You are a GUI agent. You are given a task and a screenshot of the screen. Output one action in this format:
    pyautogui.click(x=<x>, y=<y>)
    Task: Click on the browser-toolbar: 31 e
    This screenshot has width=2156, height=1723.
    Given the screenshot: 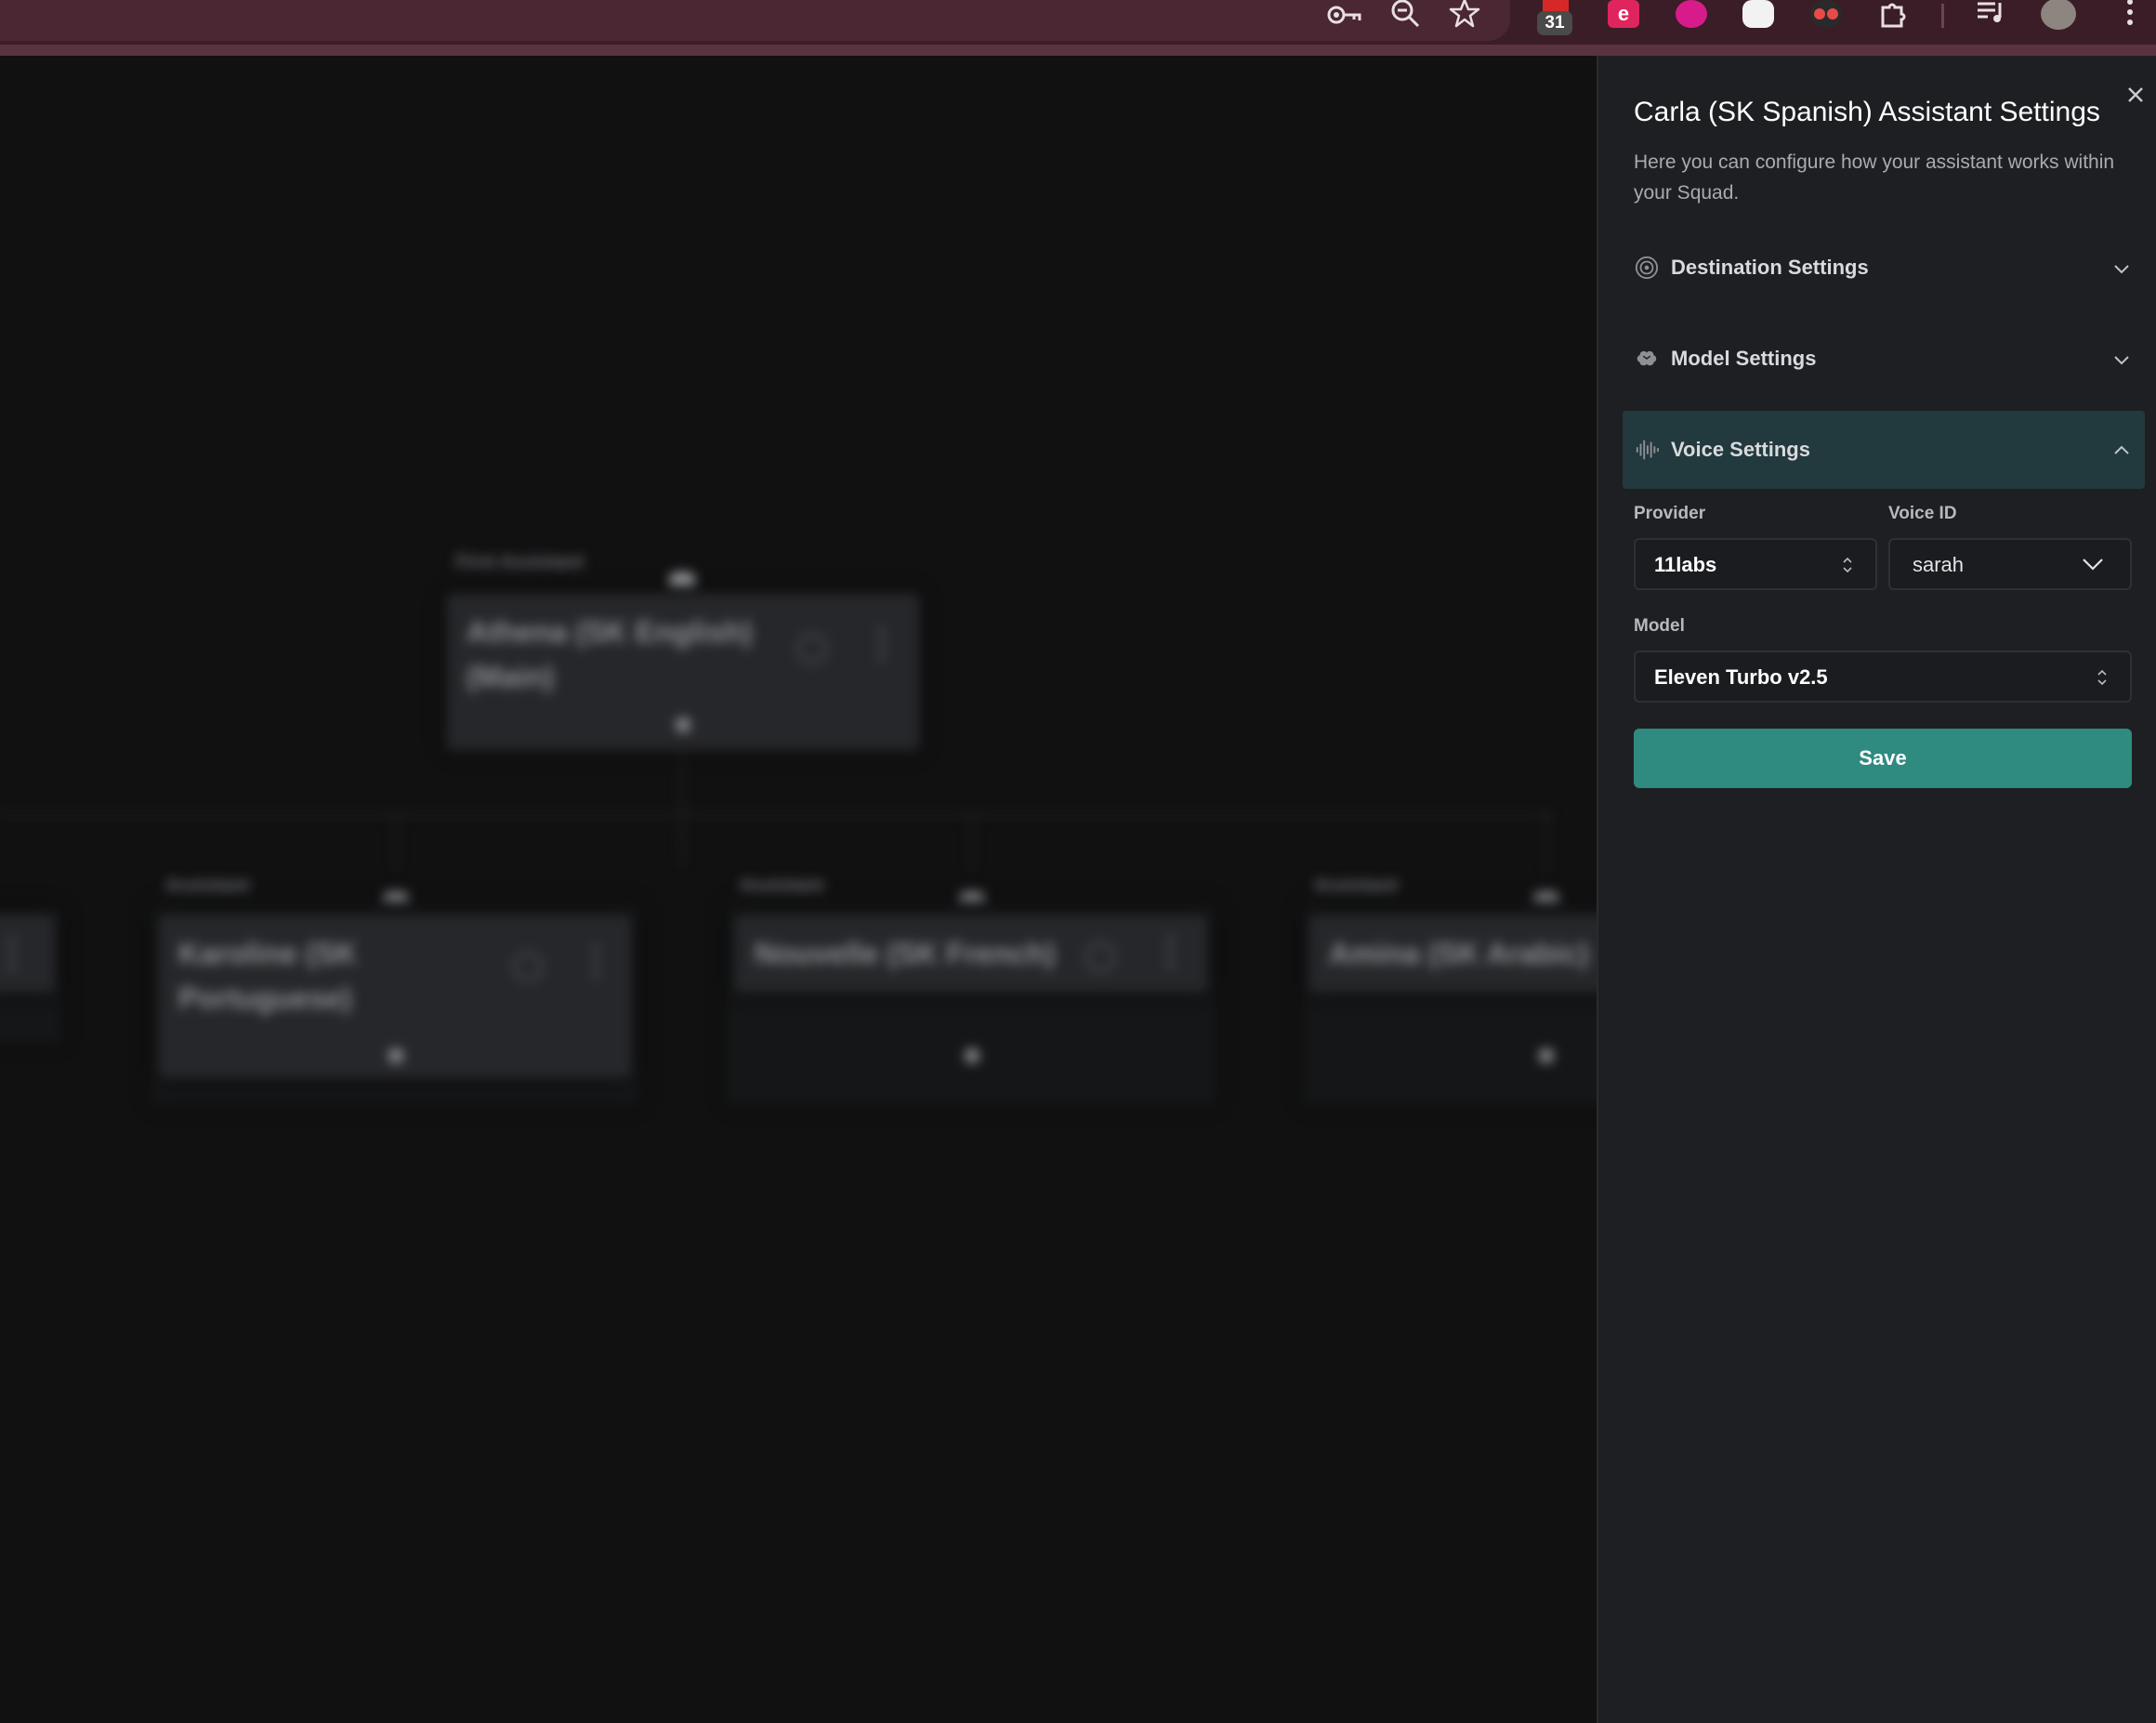 What is the action you would take?
    pyautogui.click(x=1078, y=28)
    